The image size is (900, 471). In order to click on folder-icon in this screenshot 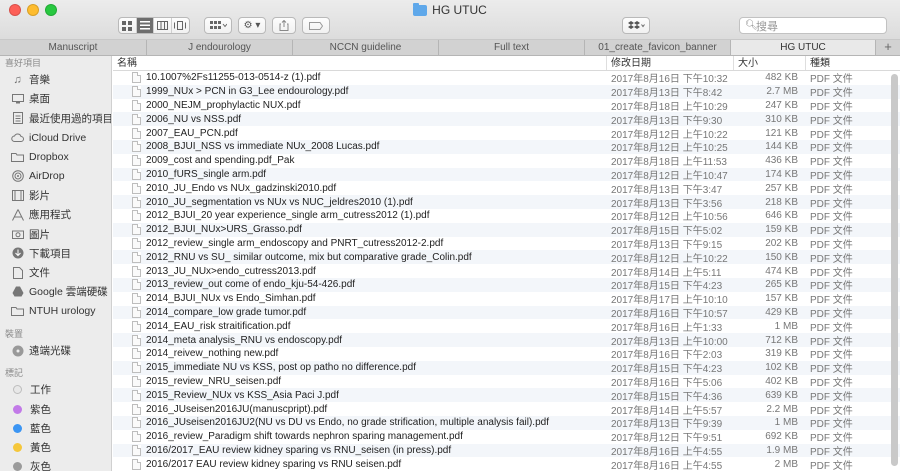, I will do `click(17, 156)`.